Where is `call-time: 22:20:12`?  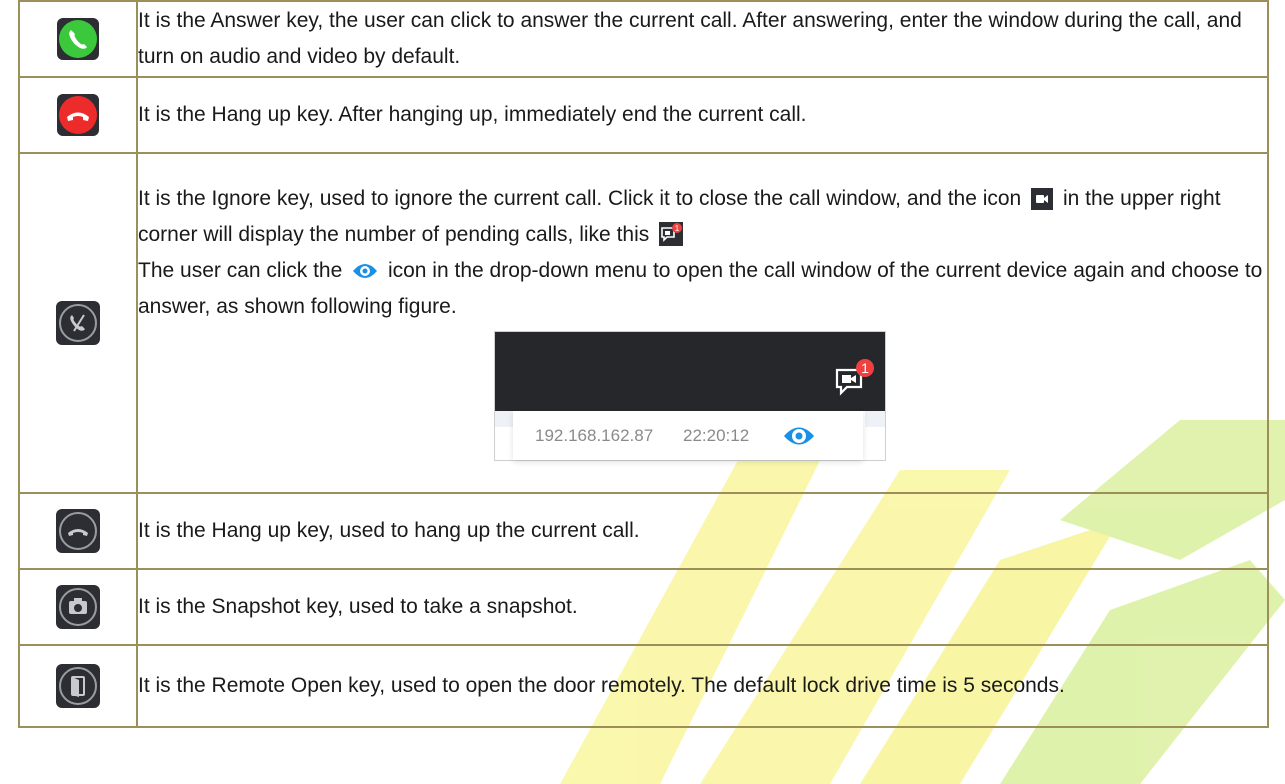 call-time: 22:20:12 is located at coordinates (716, 435).